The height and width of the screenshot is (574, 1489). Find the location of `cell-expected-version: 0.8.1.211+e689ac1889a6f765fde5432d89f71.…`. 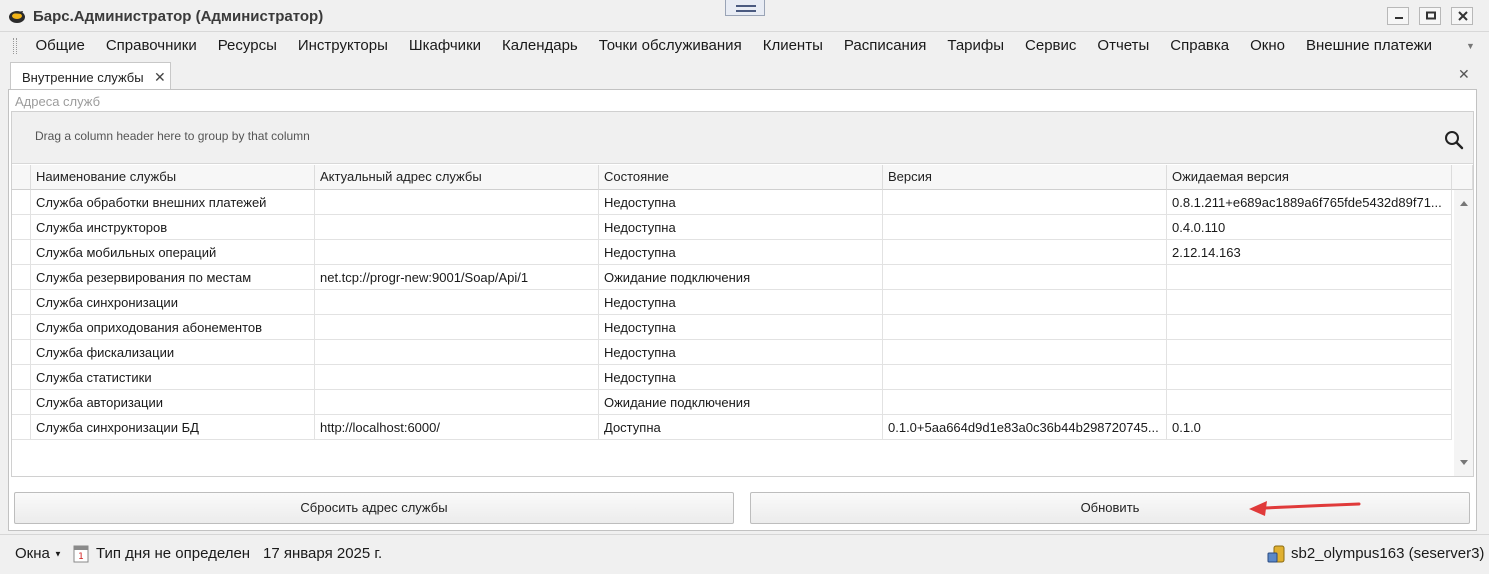

cell-expected-version: 0.8.1.211+e689ac1889a6f765fde5432d89f71.… is located at coordinates (1309, 202).